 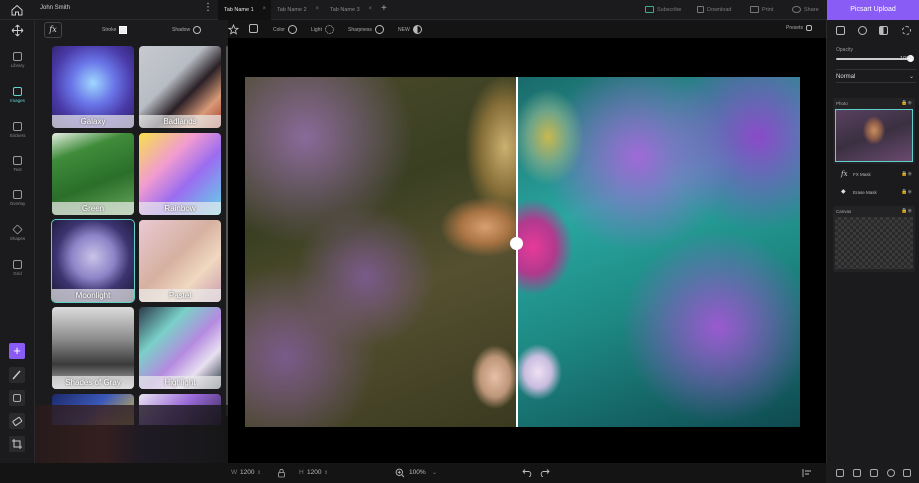 What do you see at coordinates (527, 472) in the screenshot?
I see `undo-icon` at bounding box center [527, 472].